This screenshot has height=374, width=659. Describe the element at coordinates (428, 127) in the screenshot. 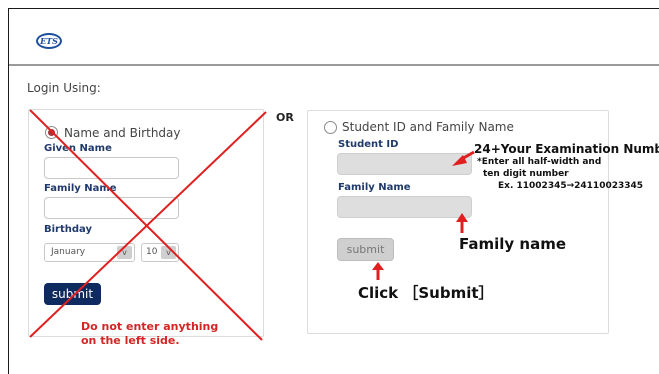

I see `student-id-option-label: Student ID and Family Name` at that location.